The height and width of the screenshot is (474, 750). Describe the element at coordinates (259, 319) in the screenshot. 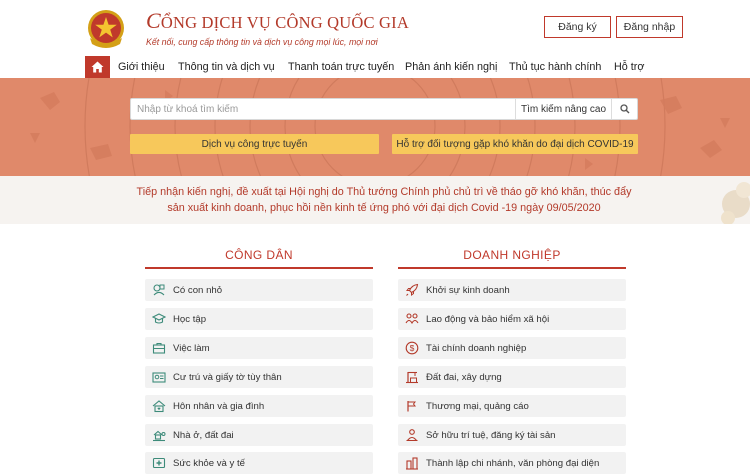

I see `citizen-item-hoc-tap: Học tập` at that location.